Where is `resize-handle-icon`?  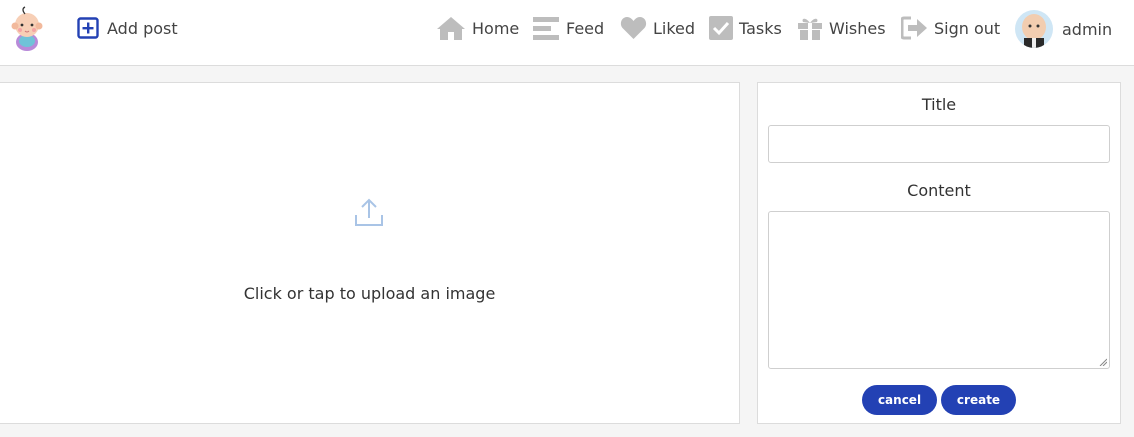 resize-handle-icon is located at coordinates (1103, 362).